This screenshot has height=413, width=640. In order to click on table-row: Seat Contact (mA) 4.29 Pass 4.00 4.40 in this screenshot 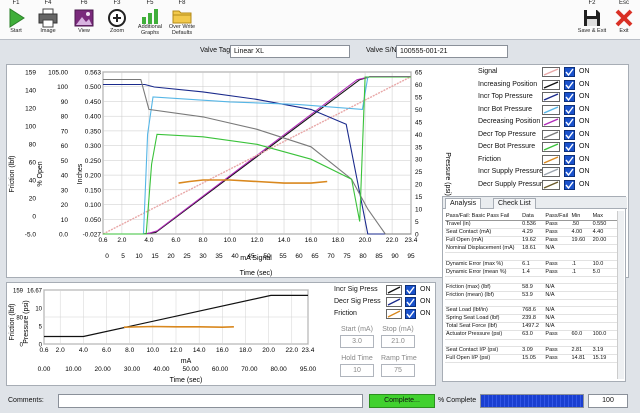, I will do `click(531, 233)`.